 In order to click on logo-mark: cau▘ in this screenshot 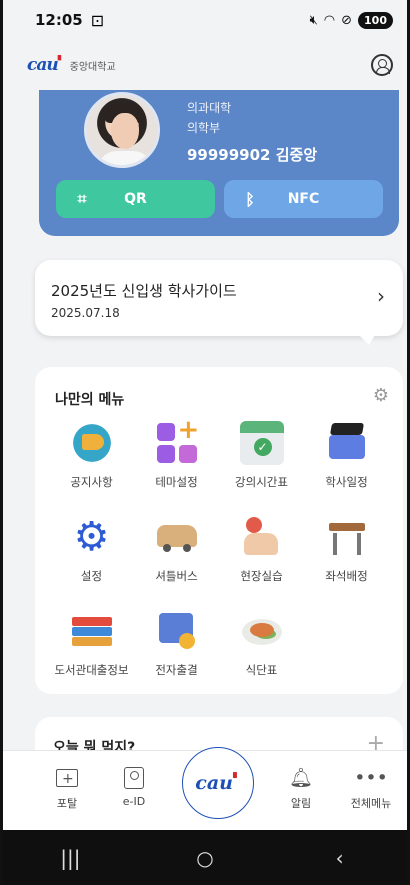, I will do `click(46, 65)`.